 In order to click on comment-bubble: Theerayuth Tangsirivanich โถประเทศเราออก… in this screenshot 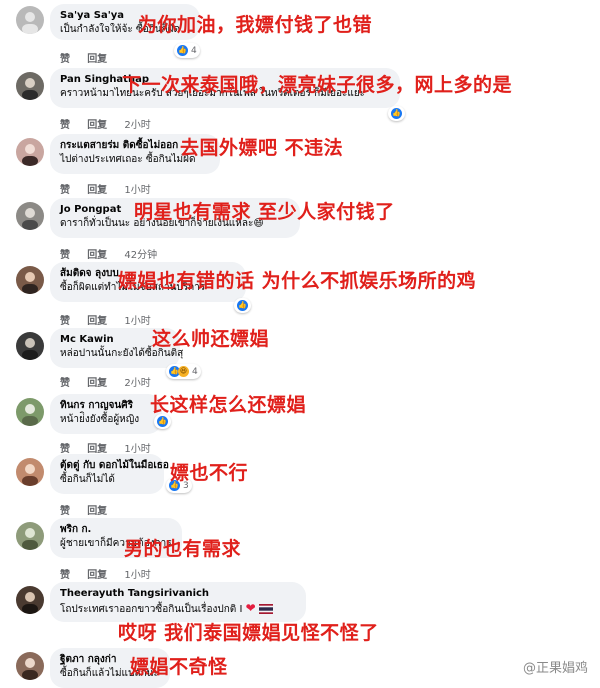, I will do `click(178, 602)`.